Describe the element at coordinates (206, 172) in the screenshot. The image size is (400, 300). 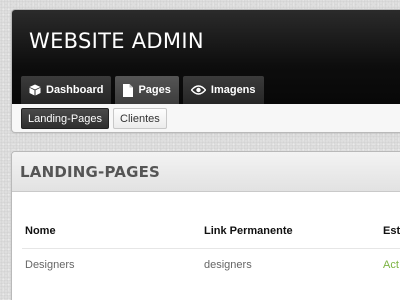
I see `content-header: LANDING-PAGES` at that location.